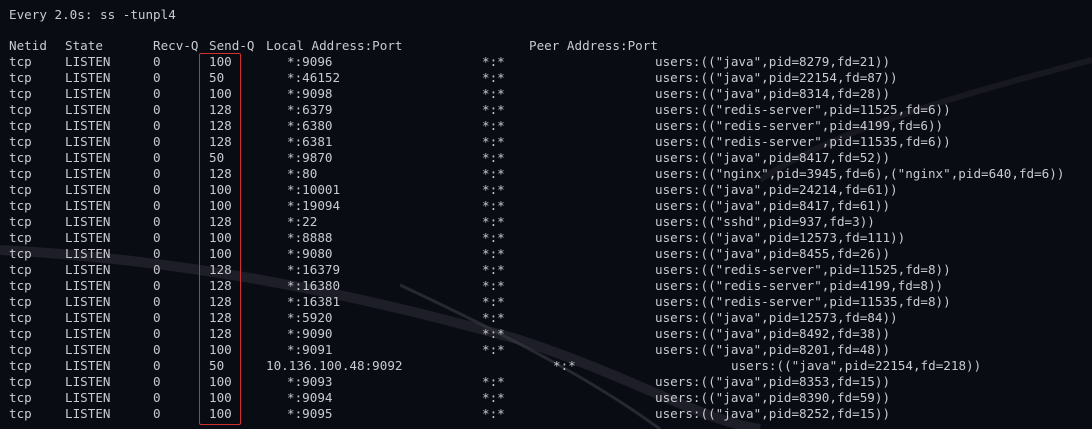  Describe the element at coordinates (92, 14) in the screenshot. I see `watch-command: Every 2.0s: ss -tunpl4` at that location.